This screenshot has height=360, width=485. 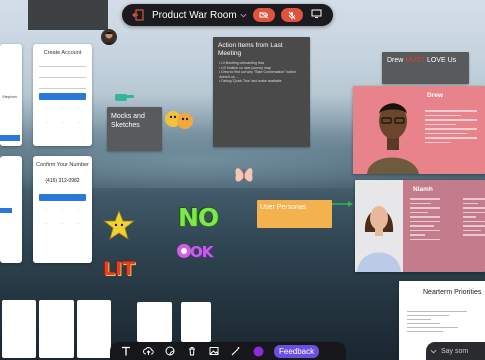 What do you see at coordinates (126, 351) in the screenshot?
I see `text-icon` at bounding box center [126, 351].